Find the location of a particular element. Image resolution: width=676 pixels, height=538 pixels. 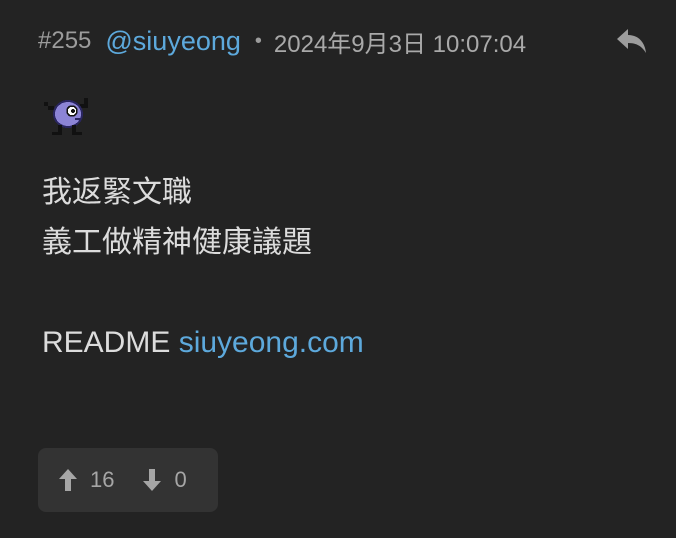

downvote-count: 0 is located at coordinates (180, 479).